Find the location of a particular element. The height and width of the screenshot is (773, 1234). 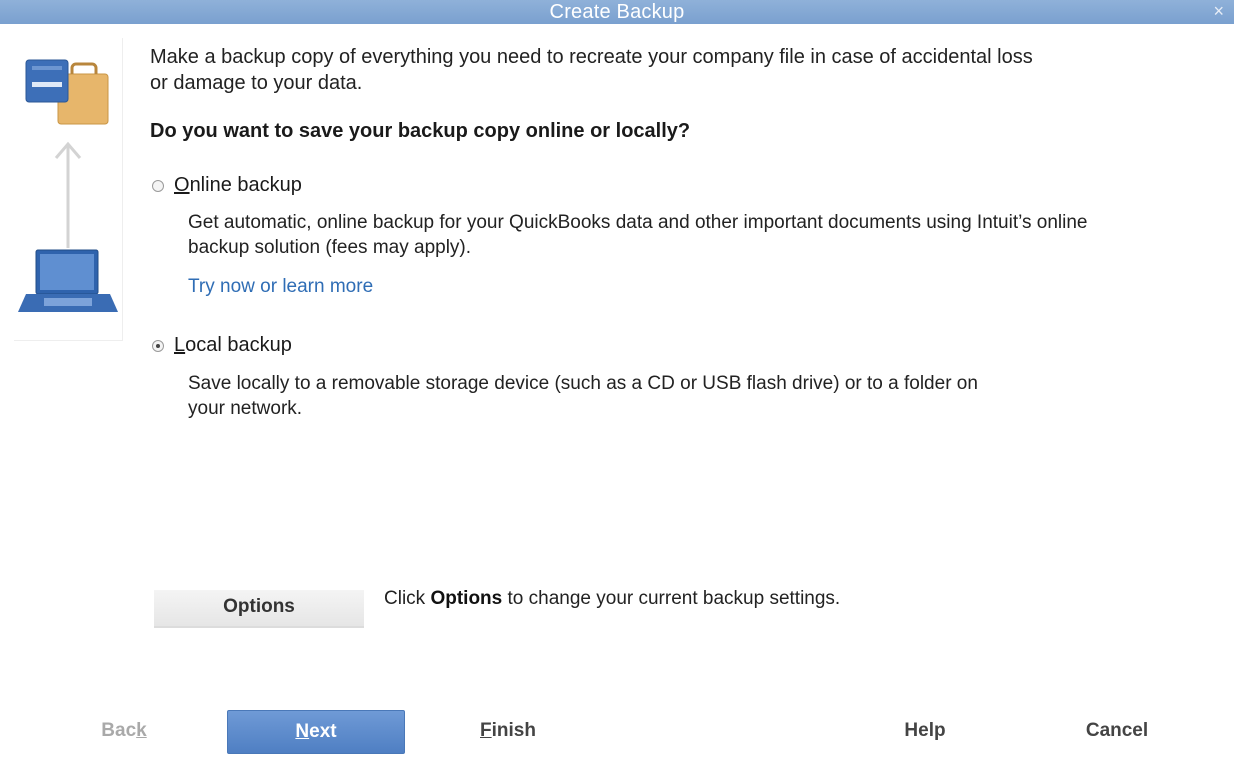

up-arrow-icon is located at coordinates (68, 194).